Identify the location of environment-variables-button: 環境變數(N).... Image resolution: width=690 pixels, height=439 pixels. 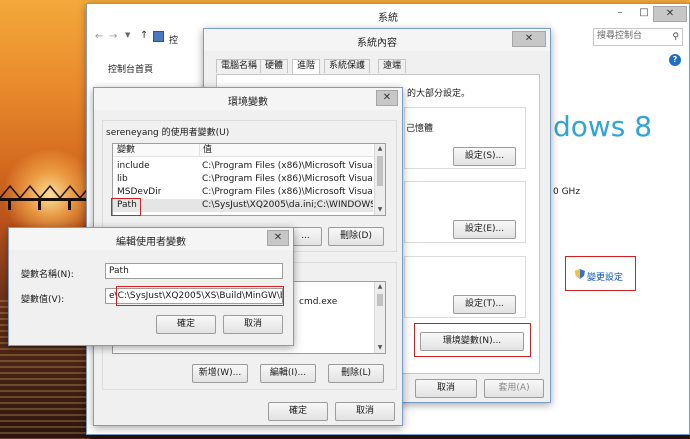
(472, 341).